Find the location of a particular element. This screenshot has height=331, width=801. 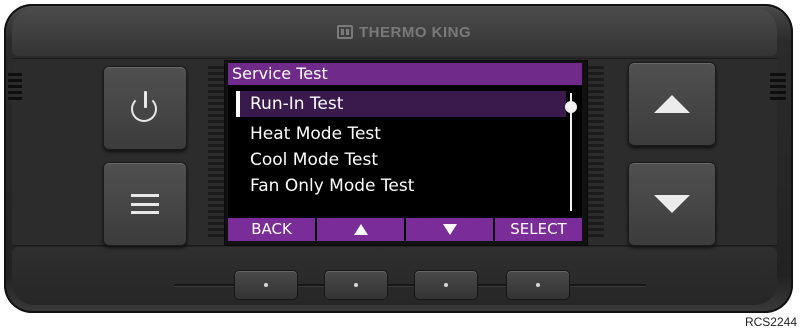

down-triangle-icon is located at coordinates (449, 229).